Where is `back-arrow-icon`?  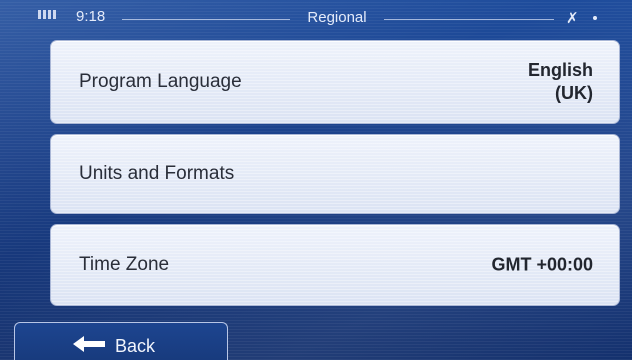 back-arrow-icon is located at coordinates (89, 344).